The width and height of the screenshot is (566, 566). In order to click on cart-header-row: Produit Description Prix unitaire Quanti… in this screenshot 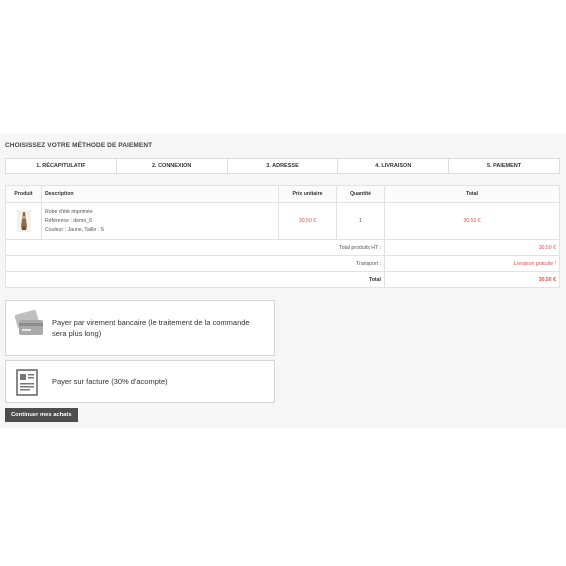, I will do `click(282, 194)`.